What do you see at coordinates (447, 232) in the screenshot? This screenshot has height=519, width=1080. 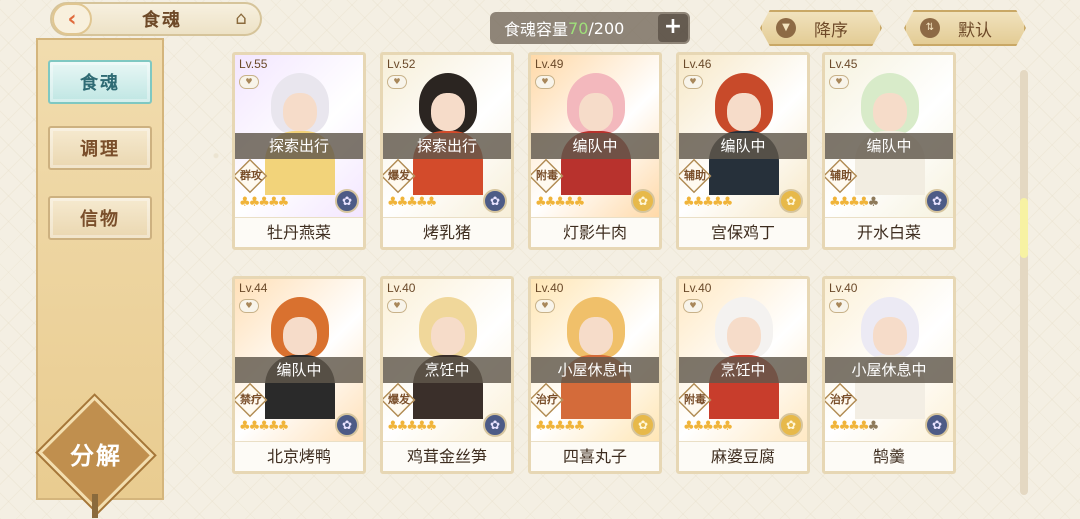 I see `food-soul-name: 烤乳猪` at bounding box center [447, 232].